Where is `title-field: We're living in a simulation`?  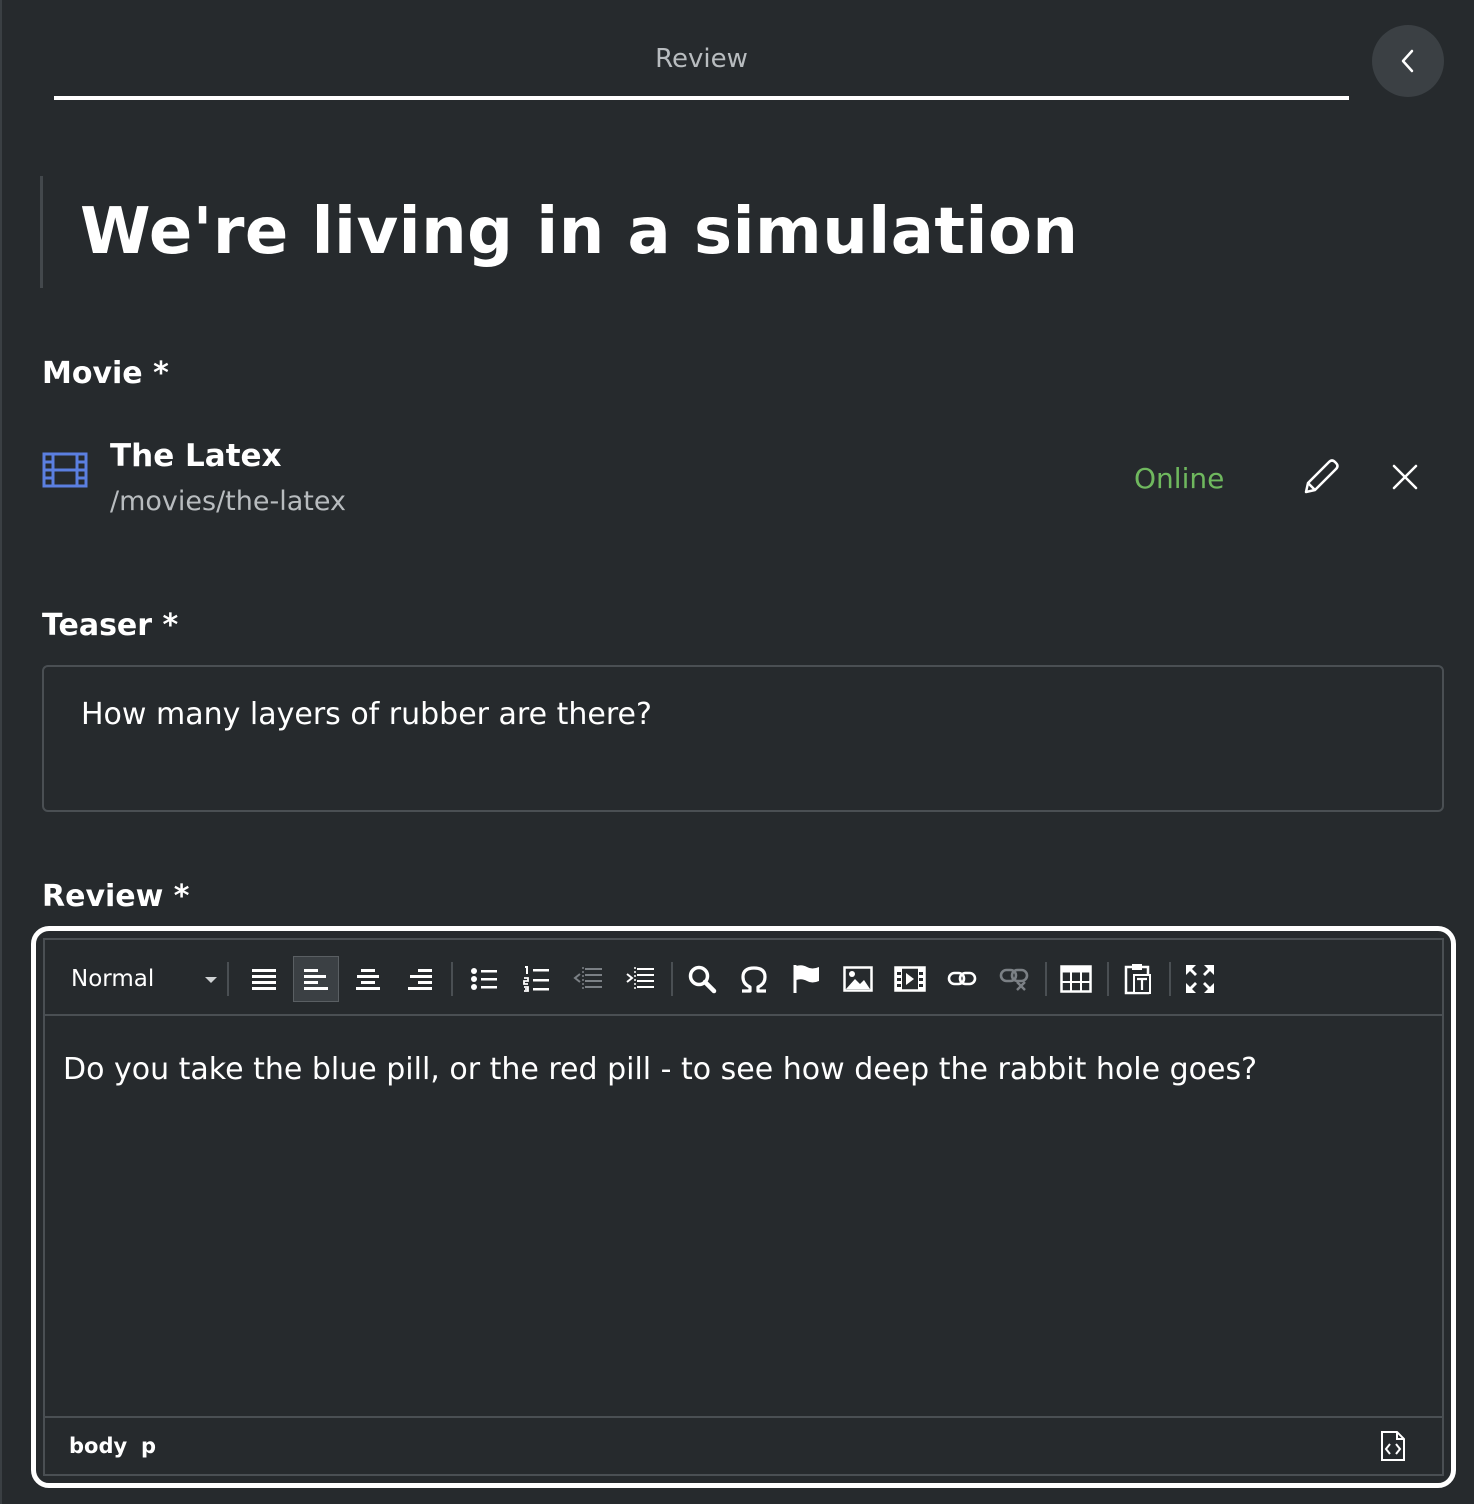 title-field: We're living in a simulation is located at coordinates (559, 232).